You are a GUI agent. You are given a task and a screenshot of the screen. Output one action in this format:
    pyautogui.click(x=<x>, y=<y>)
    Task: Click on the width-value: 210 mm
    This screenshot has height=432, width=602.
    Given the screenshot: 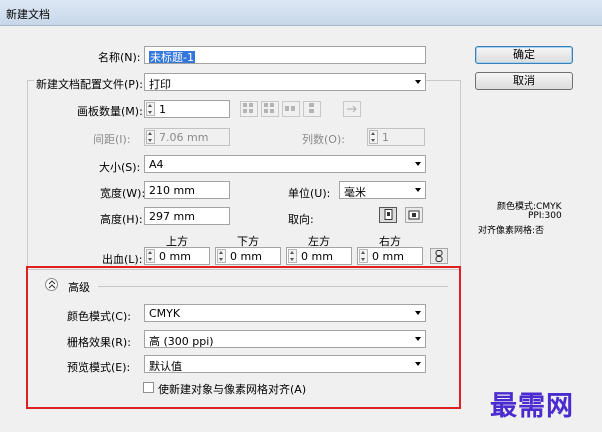 What is the action you would take?
    pyautogui.click(x=172, y=190)
    